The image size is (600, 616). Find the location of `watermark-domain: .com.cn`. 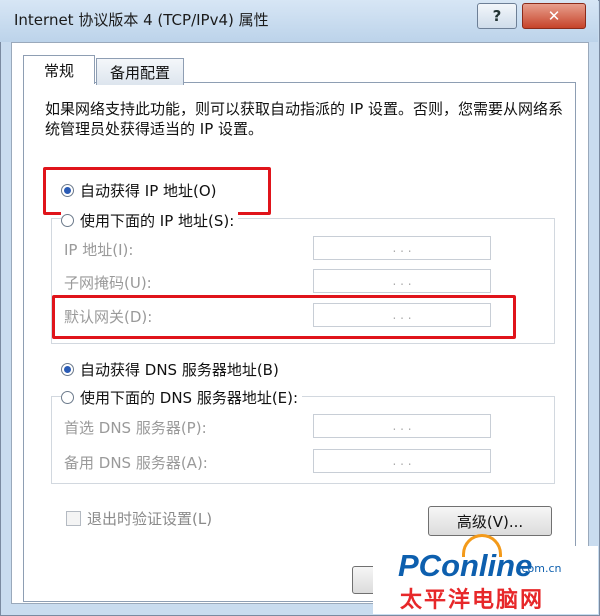

watermark-domain: .com.cn is located at coordinates (540, 568).